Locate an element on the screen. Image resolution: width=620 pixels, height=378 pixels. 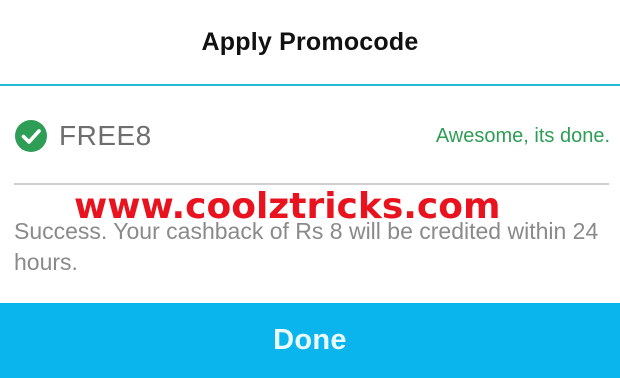
dialog-title: Apply Promocode is located at coordinates (310, 42).